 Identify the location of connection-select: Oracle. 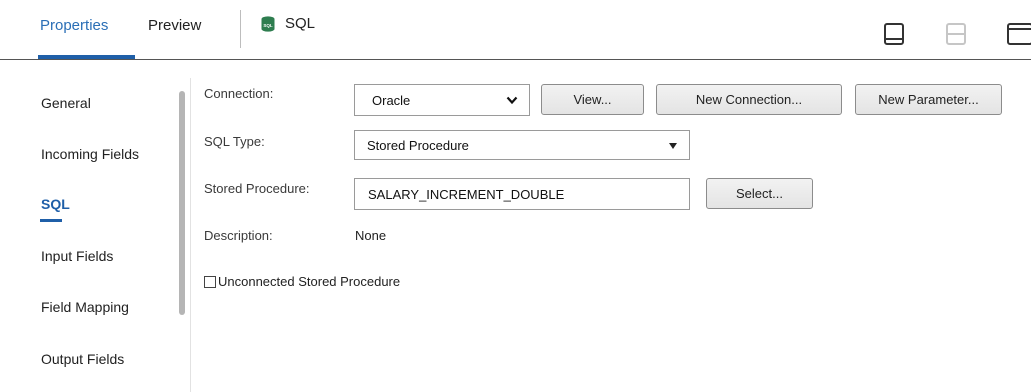
(442, 100).